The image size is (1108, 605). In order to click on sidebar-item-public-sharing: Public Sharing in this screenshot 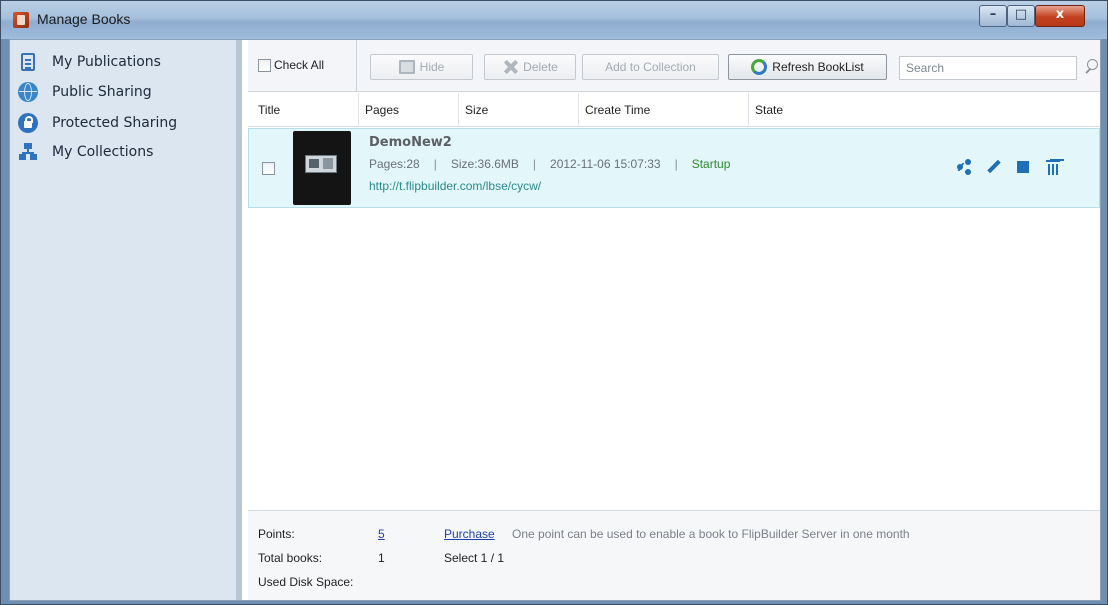, I will do `click(125, 92)`.